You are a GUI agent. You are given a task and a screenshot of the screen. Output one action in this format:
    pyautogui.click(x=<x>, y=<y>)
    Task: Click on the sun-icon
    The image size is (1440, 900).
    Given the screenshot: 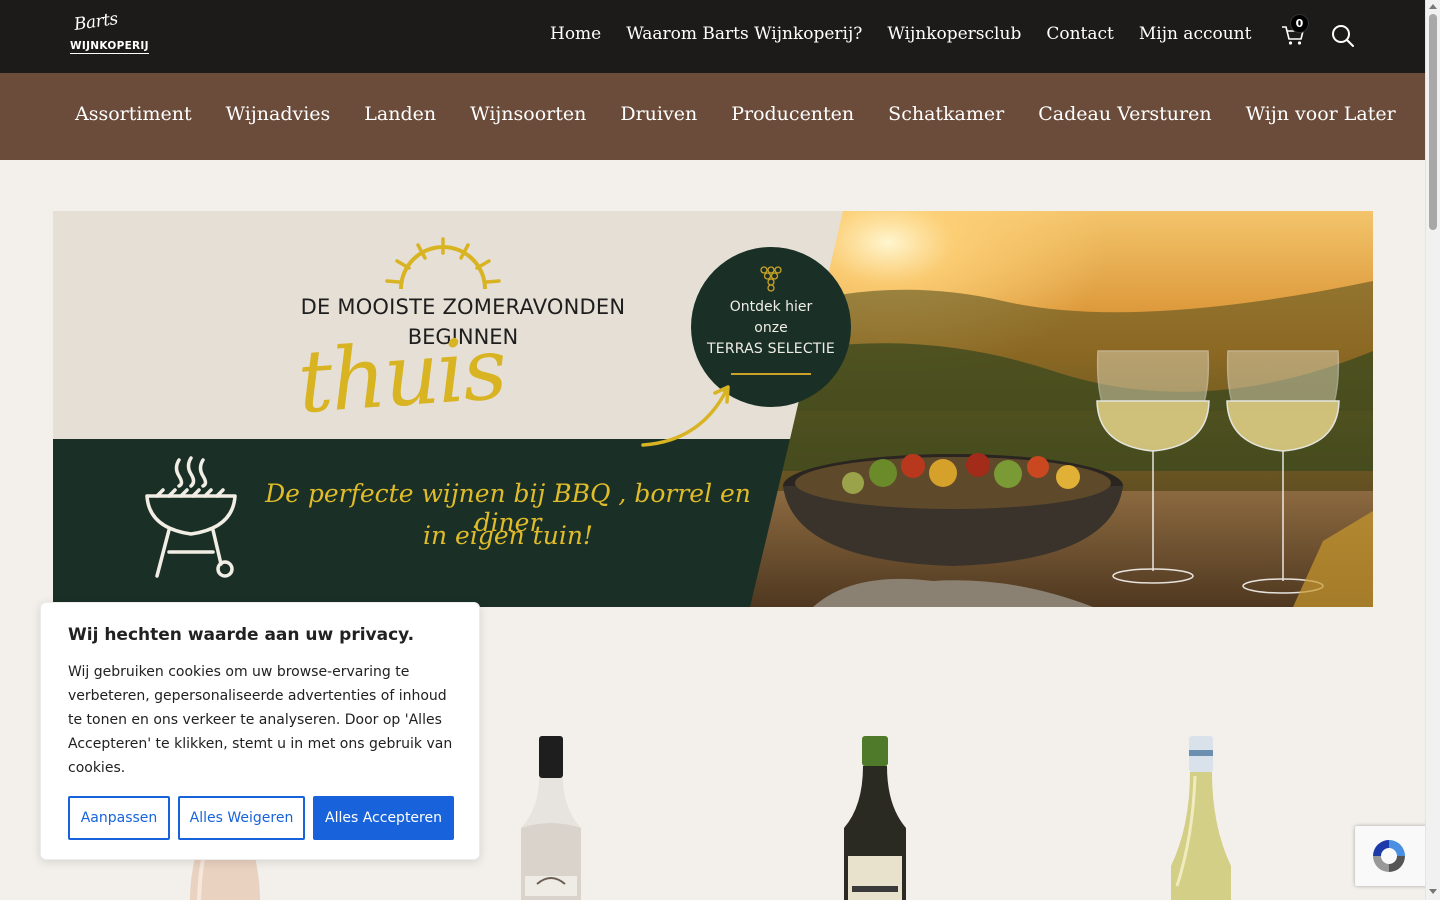 What is the action you would take?
    pyautogui.click(x=443, y=263)
    